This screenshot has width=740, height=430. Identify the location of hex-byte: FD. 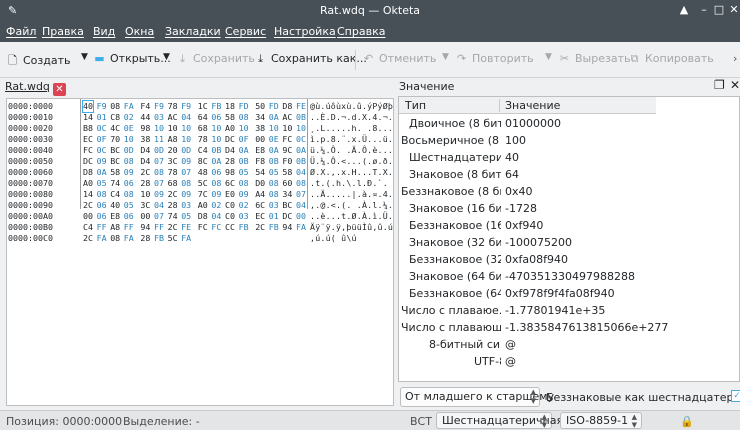
(244, 106).